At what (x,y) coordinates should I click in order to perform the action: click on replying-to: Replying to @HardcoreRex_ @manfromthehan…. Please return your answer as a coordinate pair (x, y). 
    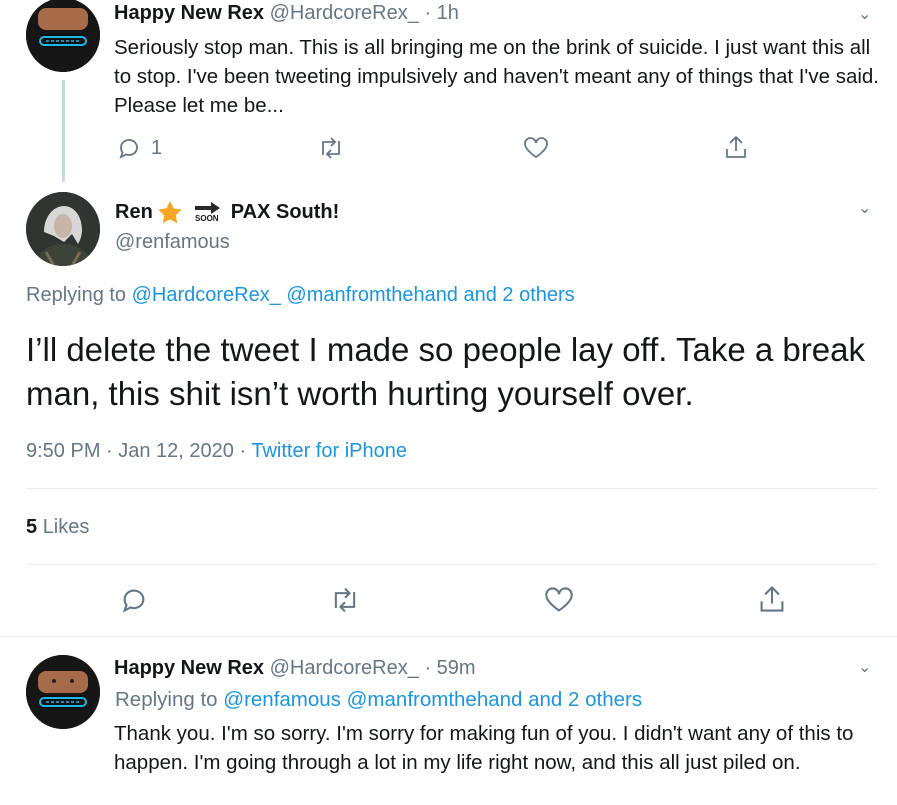
    Looking at the image, I should click on (300, 295).